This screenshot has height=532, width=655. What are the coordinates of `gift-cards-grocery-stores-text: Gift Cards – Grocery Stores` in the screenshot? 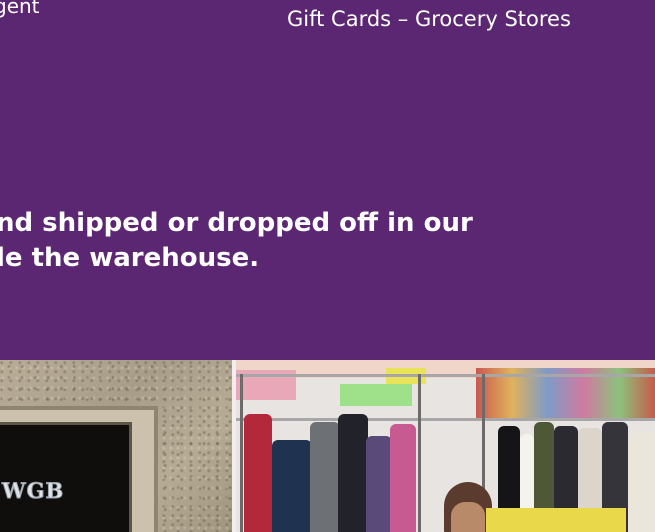 It's located at (429, 19).